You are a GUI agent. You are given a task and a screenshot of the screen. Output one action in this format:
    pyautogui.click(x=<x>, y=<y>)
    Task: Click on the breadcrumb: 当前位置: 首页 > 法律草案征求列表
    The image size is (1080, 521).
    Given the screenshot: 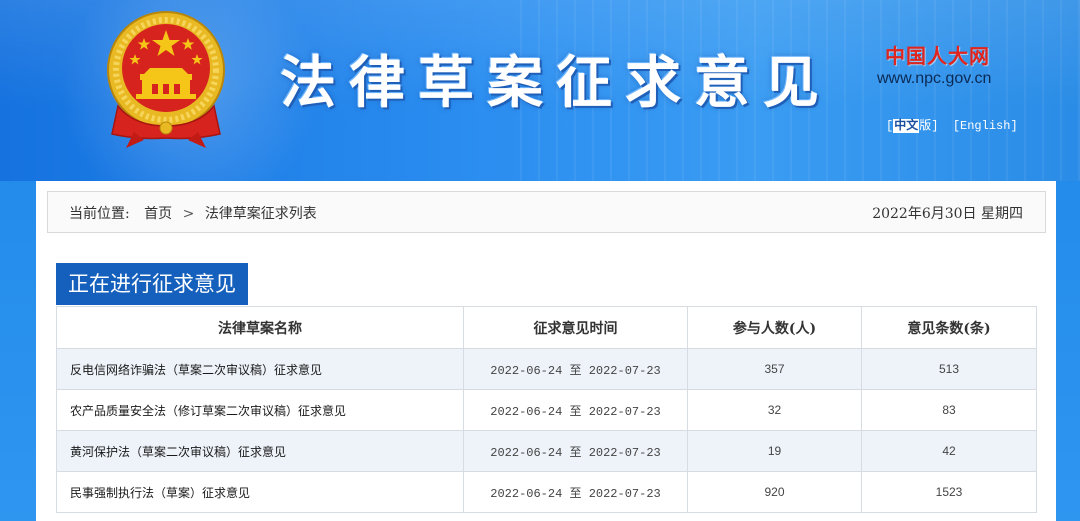 What is the action you would take?
    pyautogui.click(x=193, y=213)
    